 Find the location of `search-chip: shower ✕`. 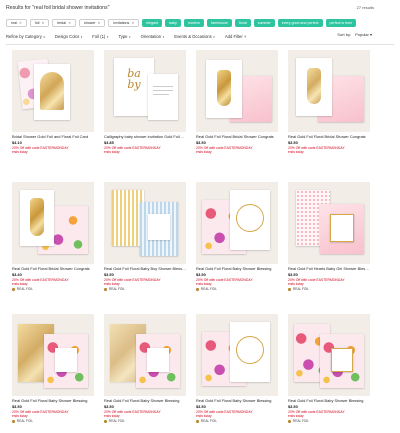

search-chip: shower ✕ is located at coordinates (92, 23).